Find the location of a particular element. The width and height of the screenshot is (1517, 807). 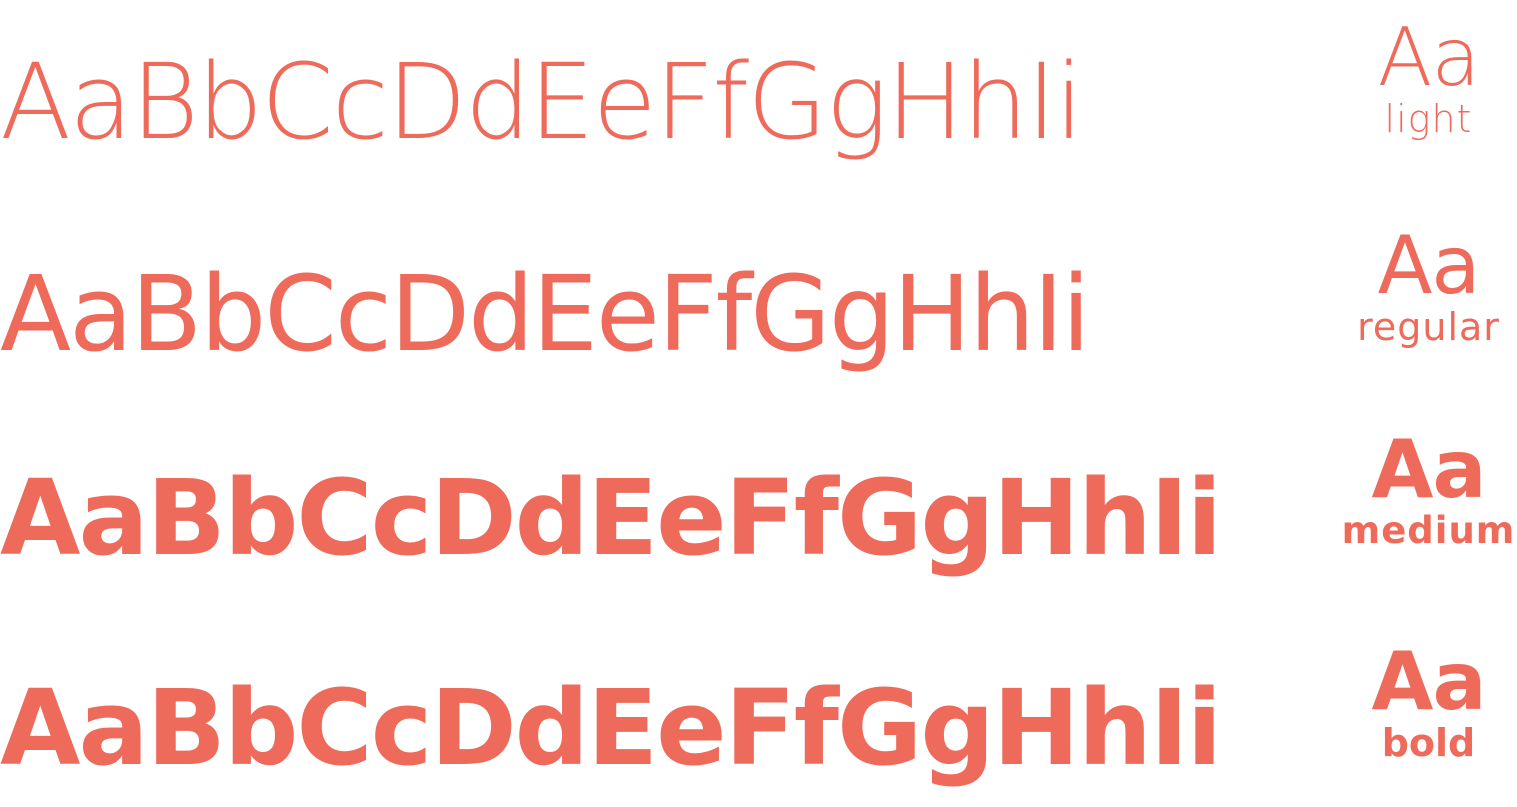

sample-glyph-bold: Aa is located at coordinates (1429, 681).